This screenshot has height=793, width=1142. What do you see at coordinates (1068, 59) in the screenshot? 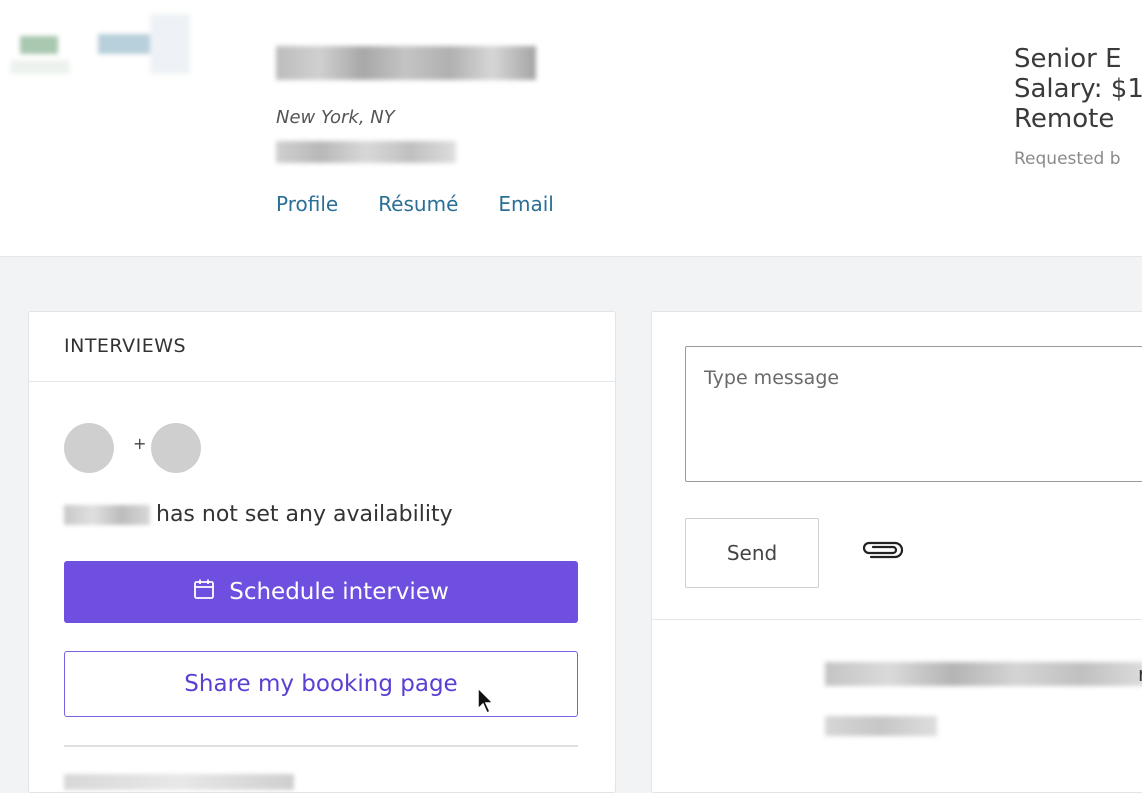
I see `job-title: Senior E` at bounding box center [1068, 59].